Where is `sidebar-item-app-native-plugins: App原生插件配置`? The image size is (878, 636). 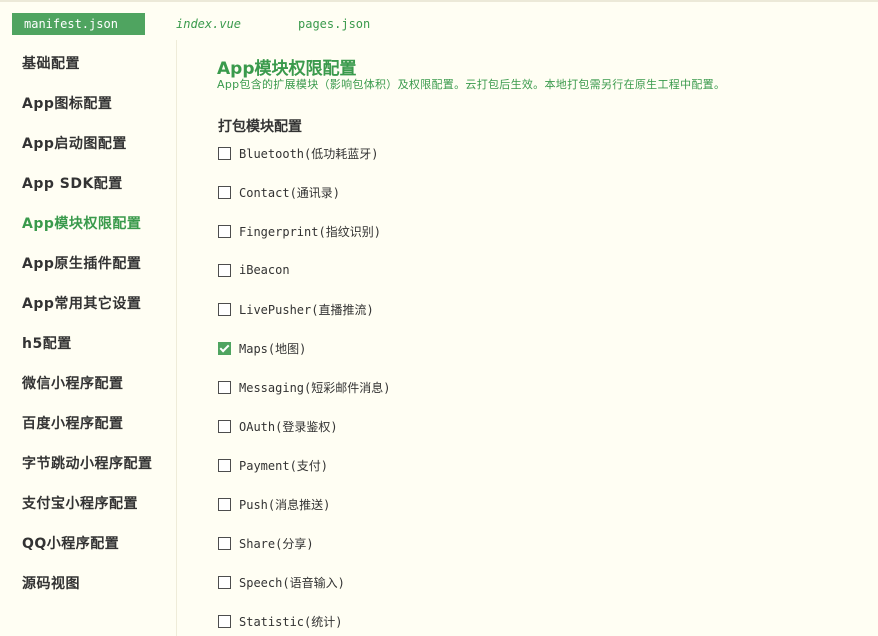 sidebar-item-app-native-plugins: App原生插件配置 is located at coordinates (81, 264).